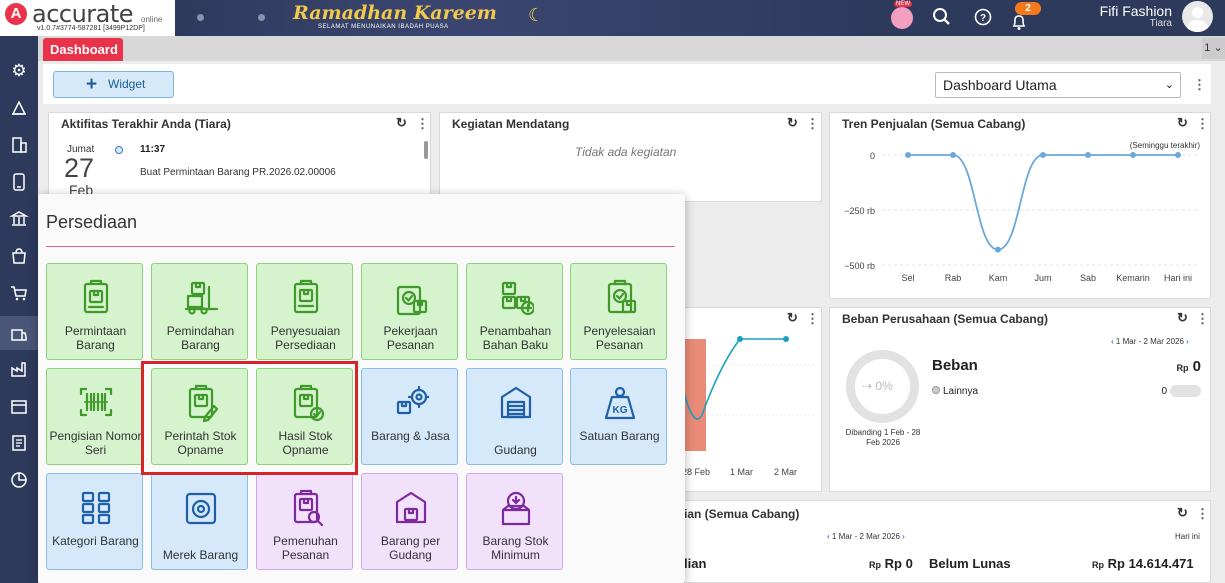 This screenshot has width=1225, height=583. What do you see at coordinates (19, 108) in the screenshot?
I see `sidebar-sales-icon` at bounding box center [19, 108].